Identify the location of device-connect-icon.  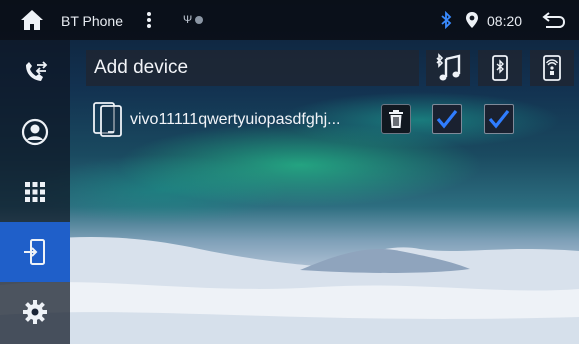
(34, 252).